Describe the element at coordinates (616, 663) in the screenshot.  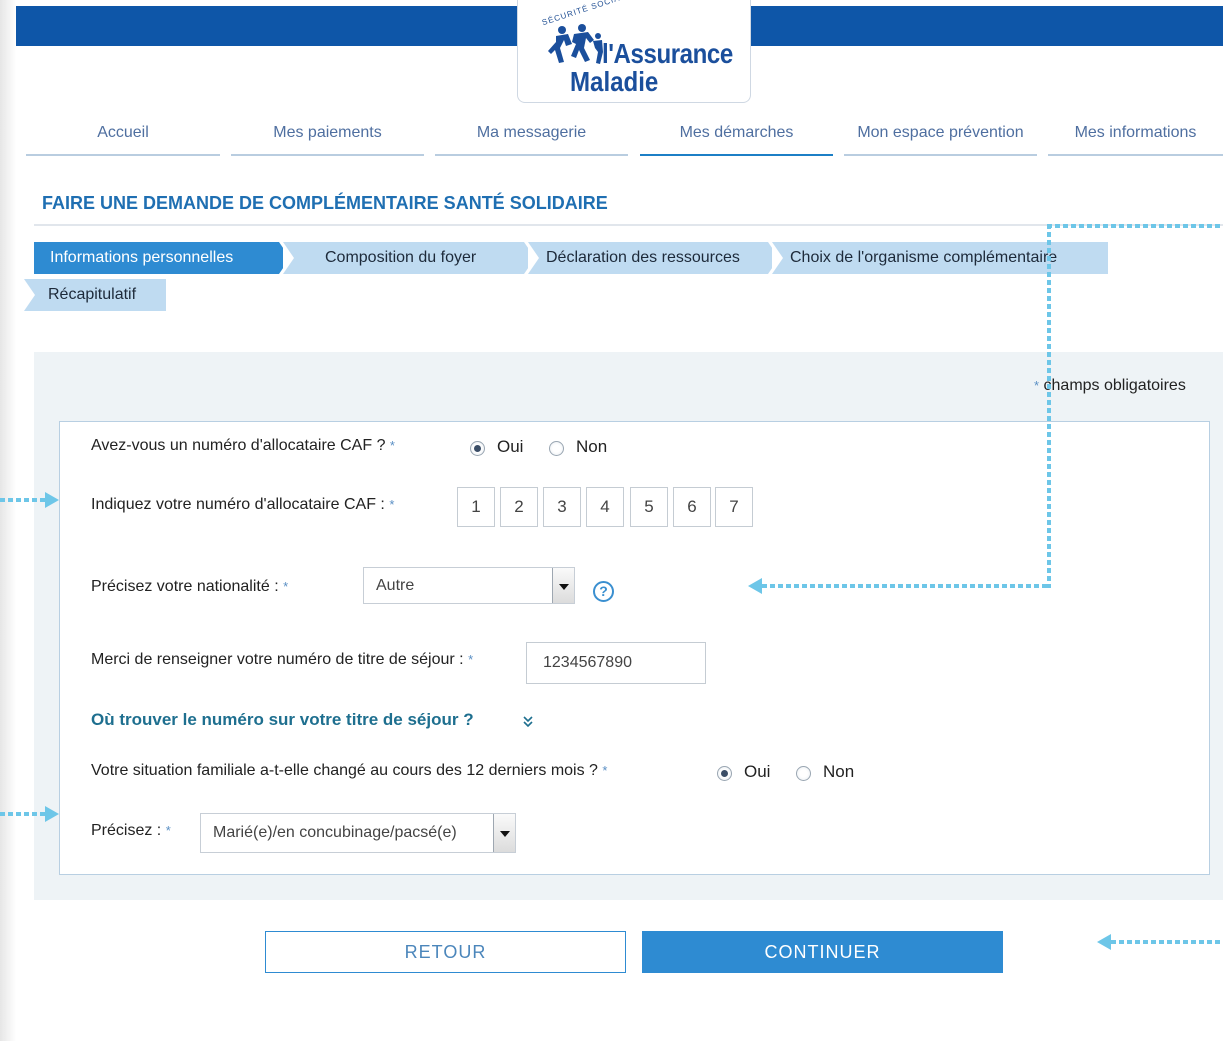
I see `permit-number-input: 1234567890` at that location.